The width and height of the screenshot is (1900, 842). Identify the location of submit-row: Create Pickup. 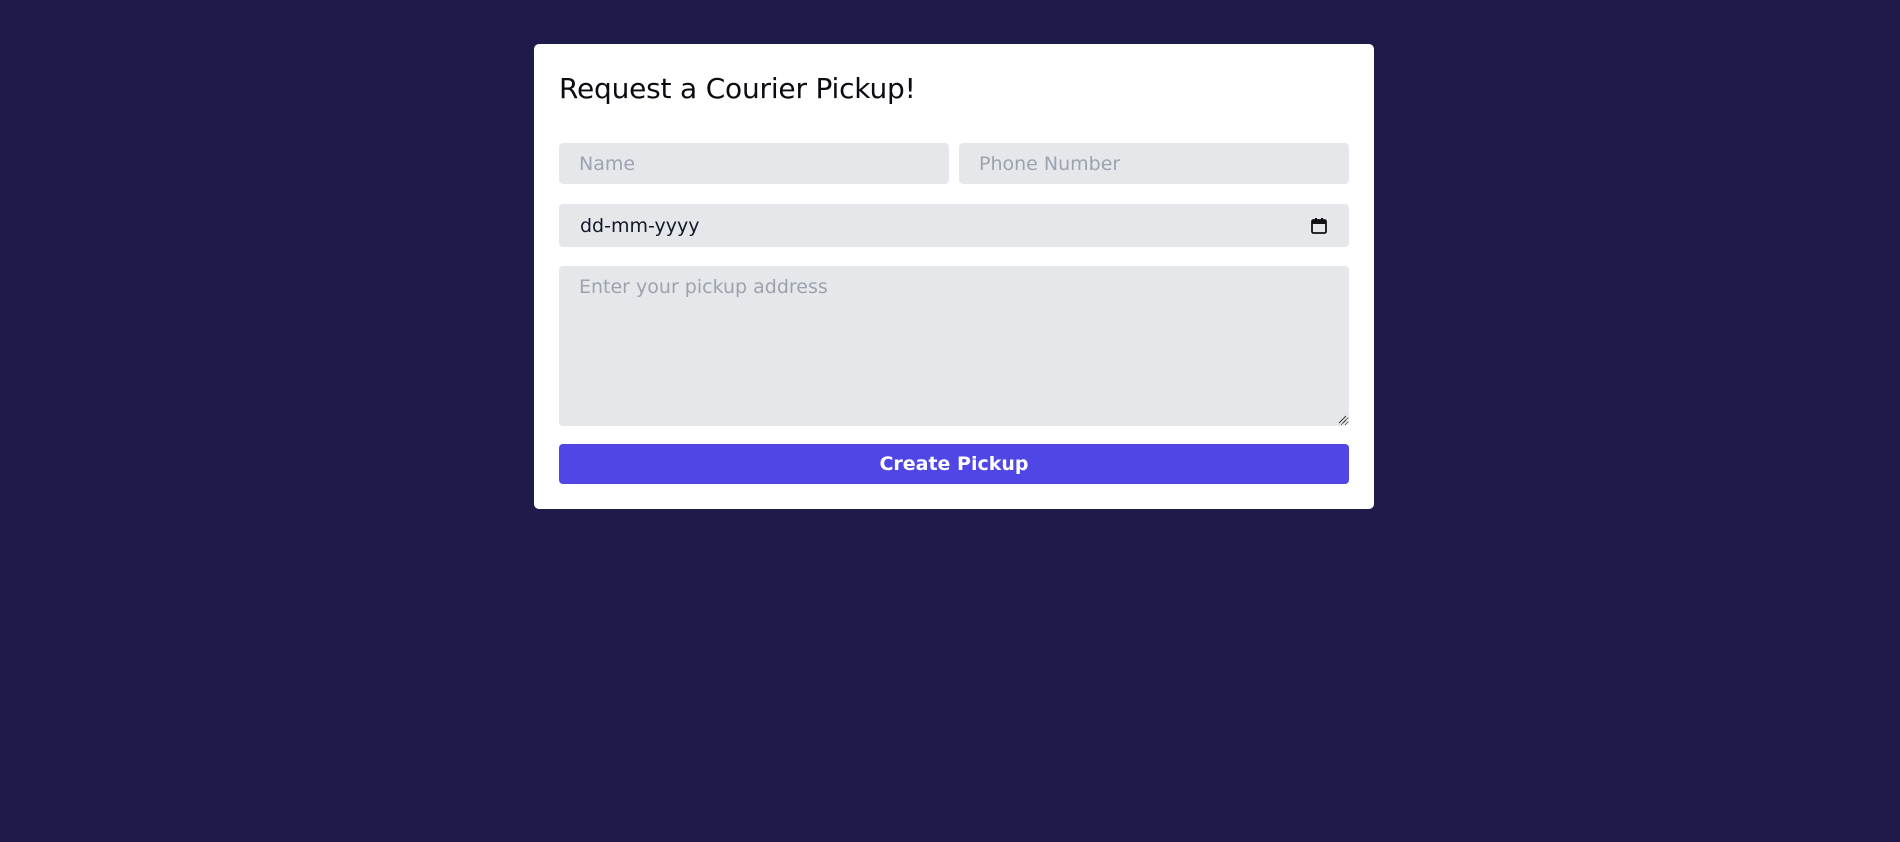
(954, 464).